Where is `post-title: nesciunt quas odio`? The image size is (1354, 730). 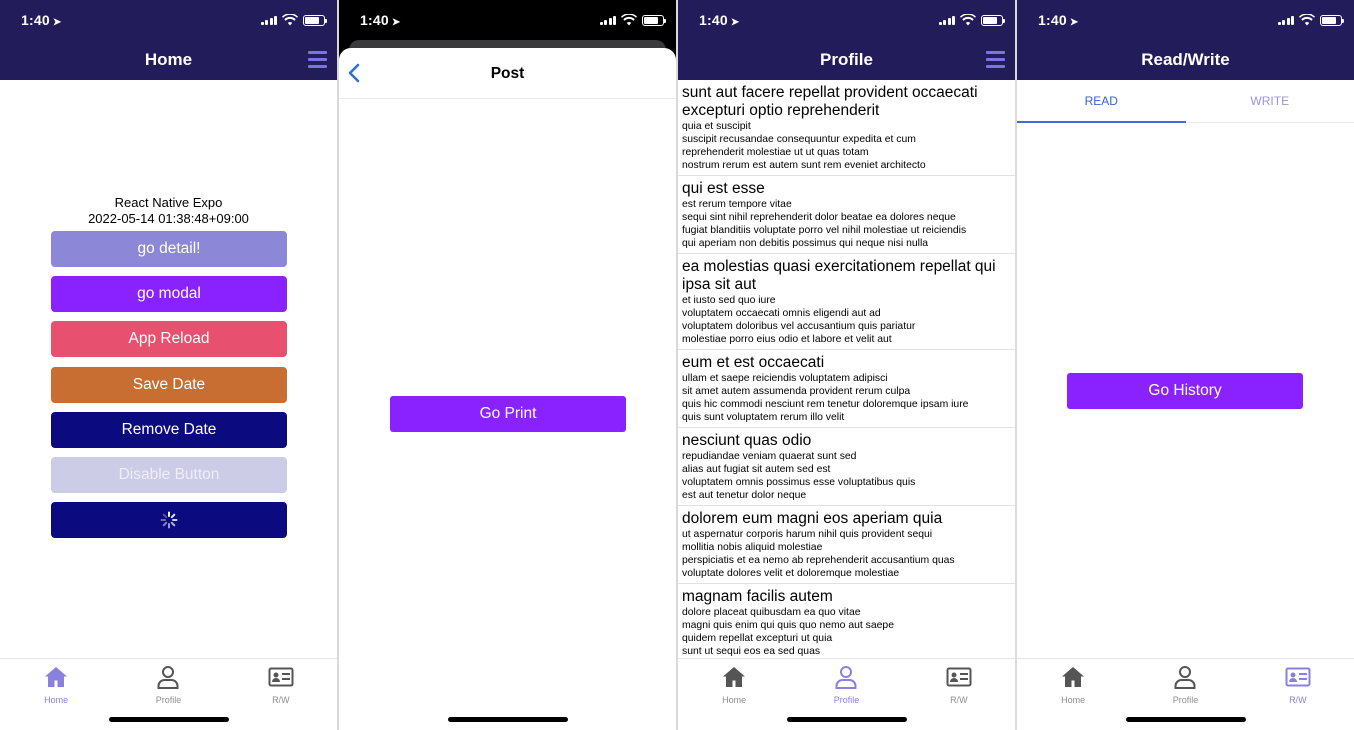 post-title: nesciunt quas odio is located at coordinates (747, 440).